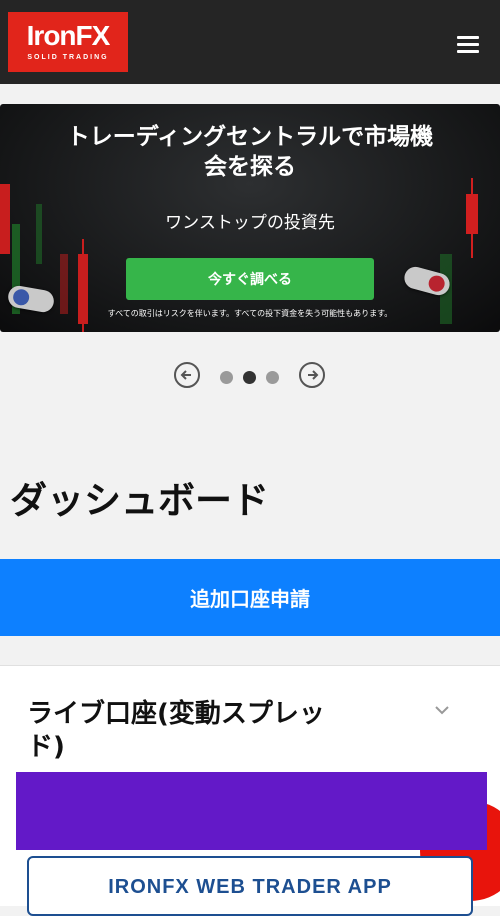 This screenshot has height=916, width=500. I want to click on explore-now-button: 今すぐ調べる, so click(250, 279).